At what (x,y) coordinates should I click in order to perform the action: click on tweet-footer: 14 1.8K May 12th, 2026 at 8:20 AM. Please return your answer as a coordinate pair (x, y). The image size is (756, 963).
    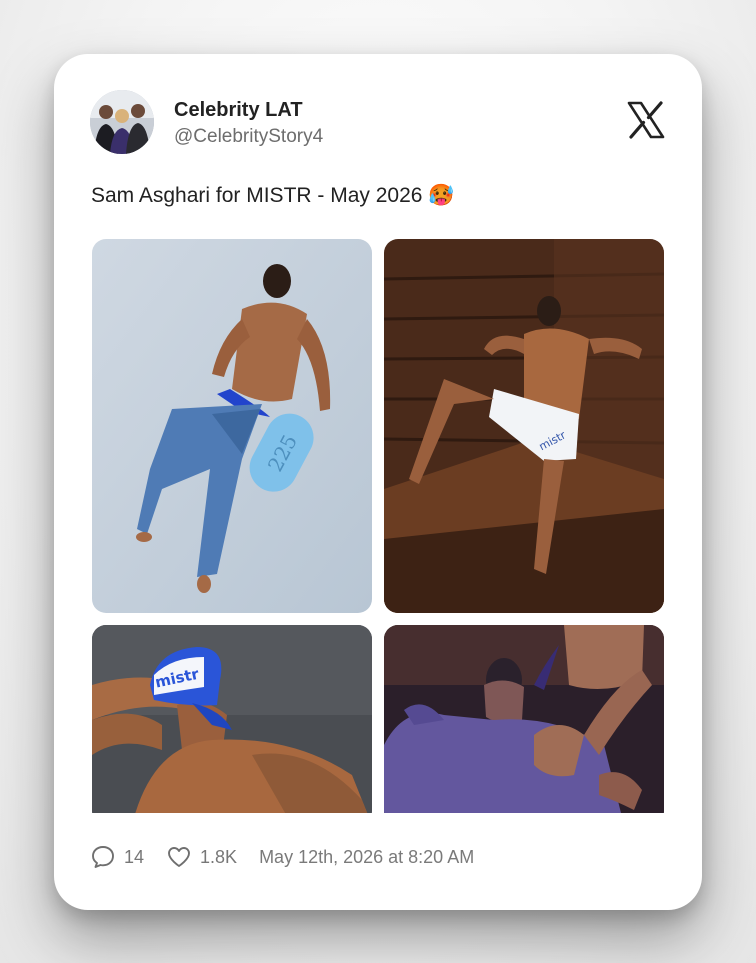
    Looking at the image, I should click on (378, 857).